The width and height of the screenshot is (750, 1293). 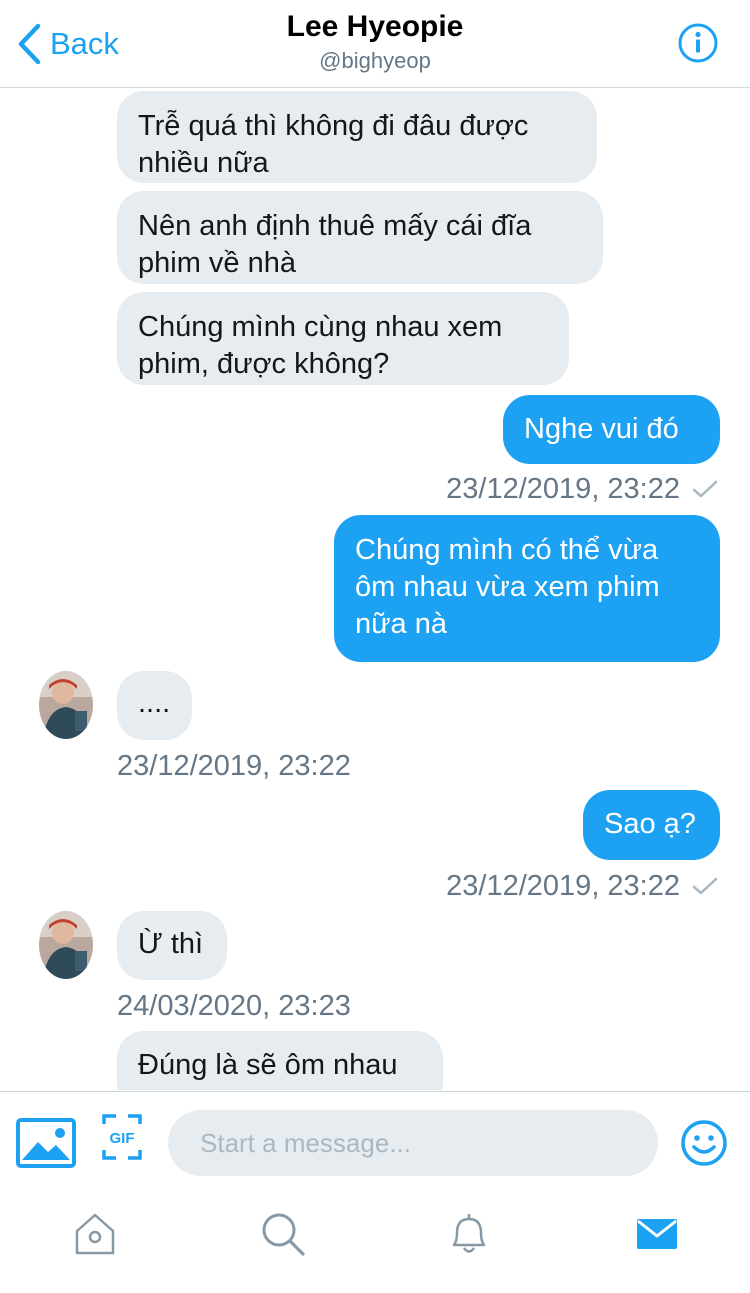 I want to click on message-bubble-outgoing: Nghe vui đó, so click(x=611, y=429).